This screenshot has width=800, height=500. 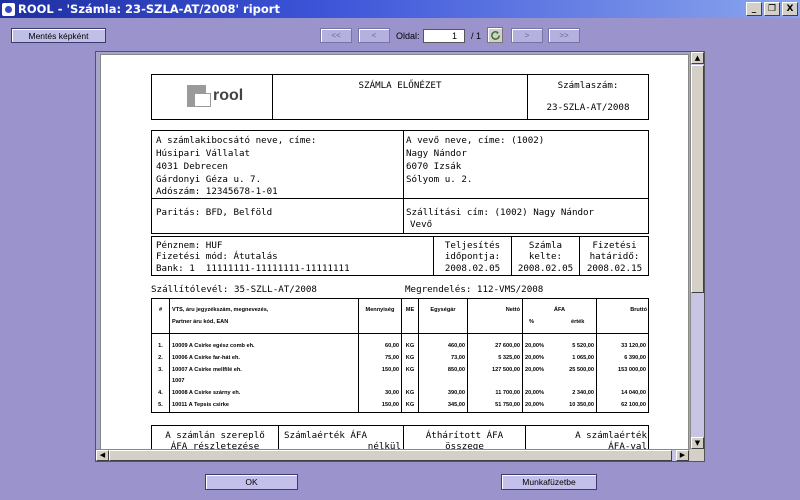 I want to click on item-vat-value: 25 500,00, so click(x=581, y=370).